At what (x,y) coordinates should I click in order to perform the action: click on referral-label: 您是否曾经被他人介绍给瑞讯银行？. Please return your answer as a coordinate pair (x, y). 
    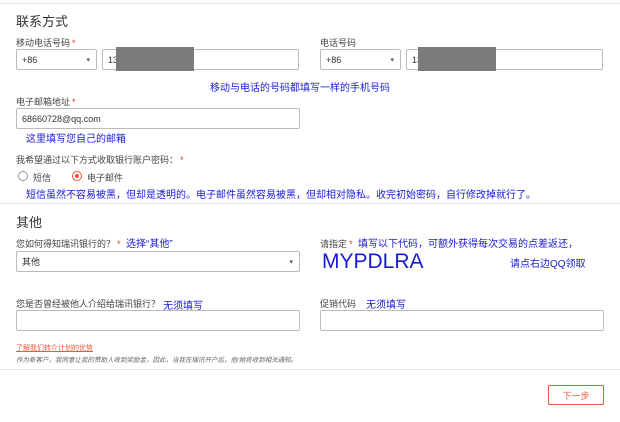
    Looking at the image, I should click on (88, 304).